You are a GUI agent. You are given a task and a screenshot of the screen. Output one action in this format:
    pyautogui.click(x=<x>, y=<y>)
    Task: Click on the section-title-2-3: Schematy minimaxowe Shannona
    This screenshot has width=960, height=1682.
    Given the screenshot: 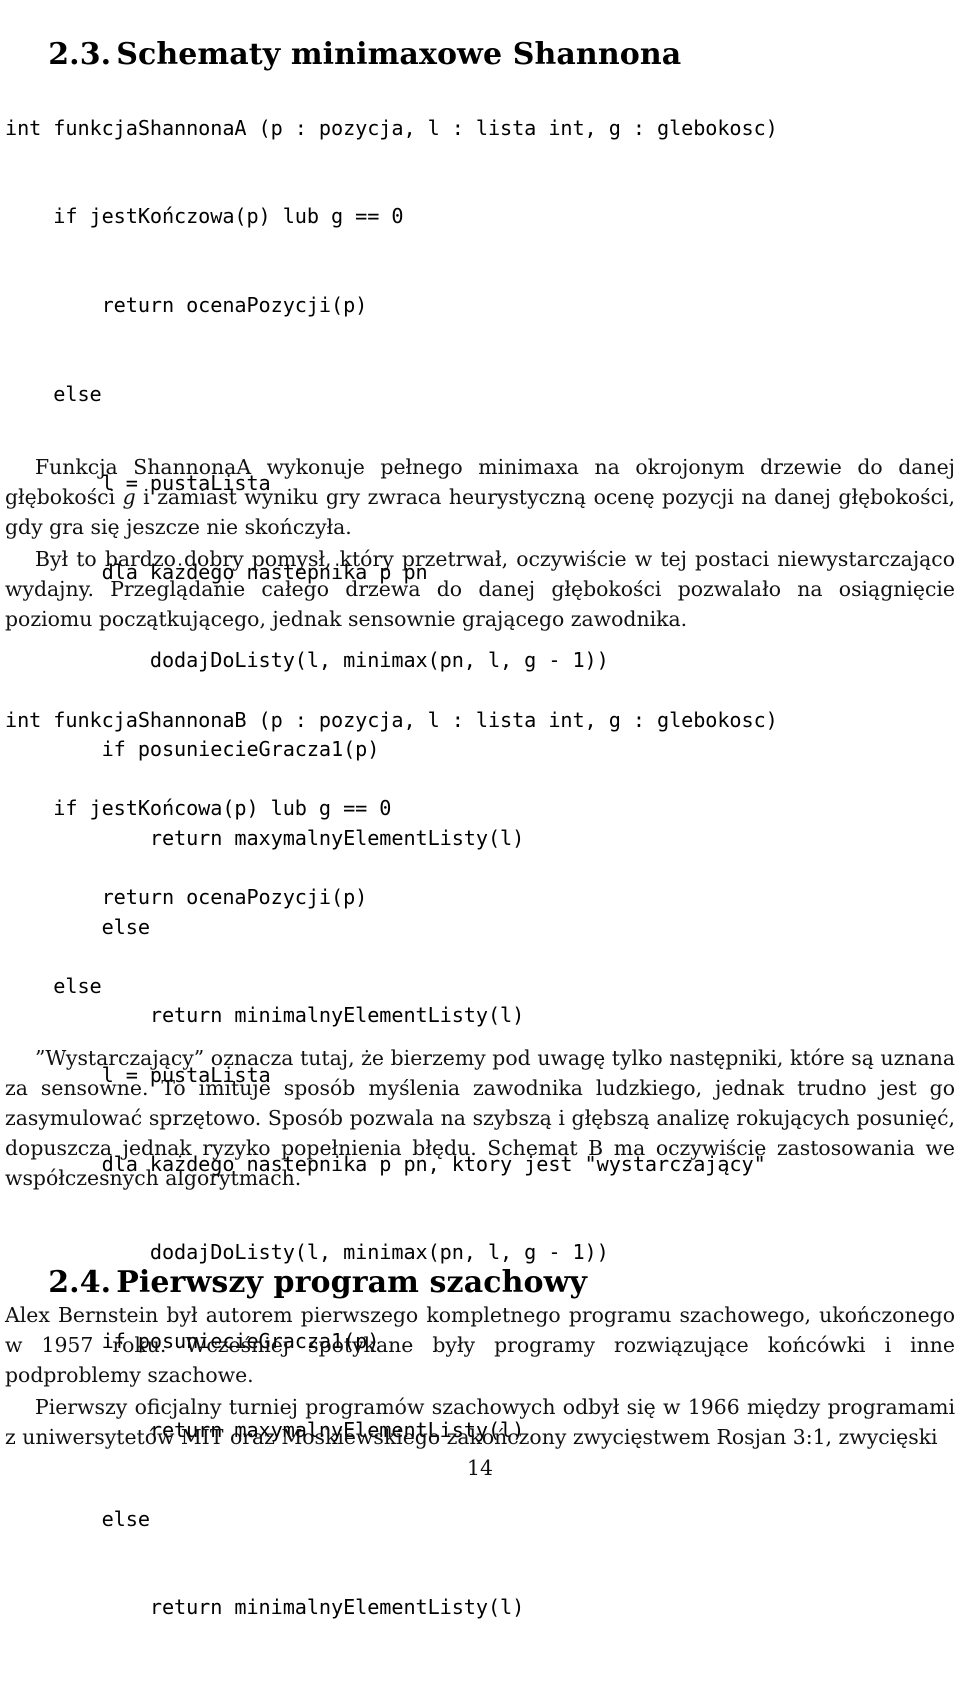 What is the action you would take?
    pyautogui.click(x=399, y=54)
    